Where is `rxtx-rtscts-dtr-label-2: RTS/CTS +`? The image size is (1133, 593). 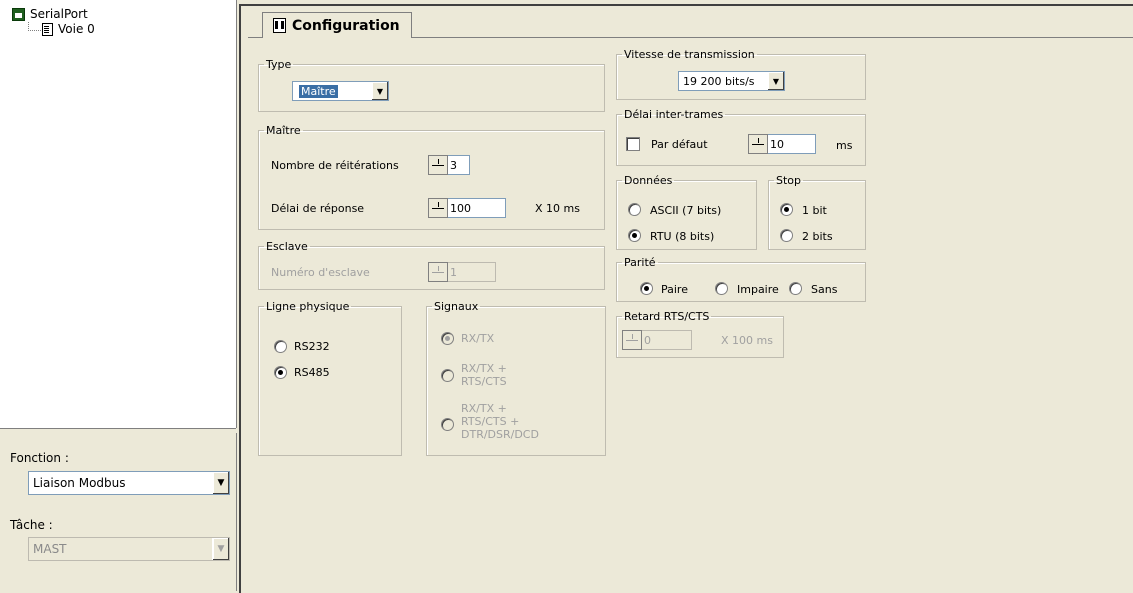
rxtx-rtscts-dtr-label-2: RTS/CTS + is located at coordinates (490, 421).